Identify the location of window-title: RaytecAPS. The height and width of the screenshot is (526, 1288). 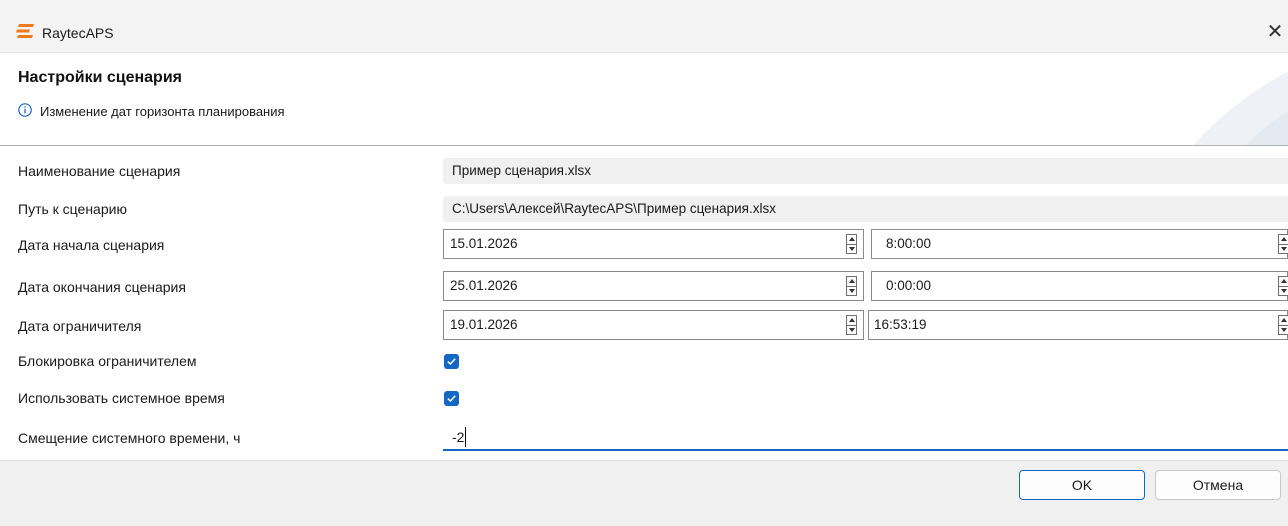
(78, 33).